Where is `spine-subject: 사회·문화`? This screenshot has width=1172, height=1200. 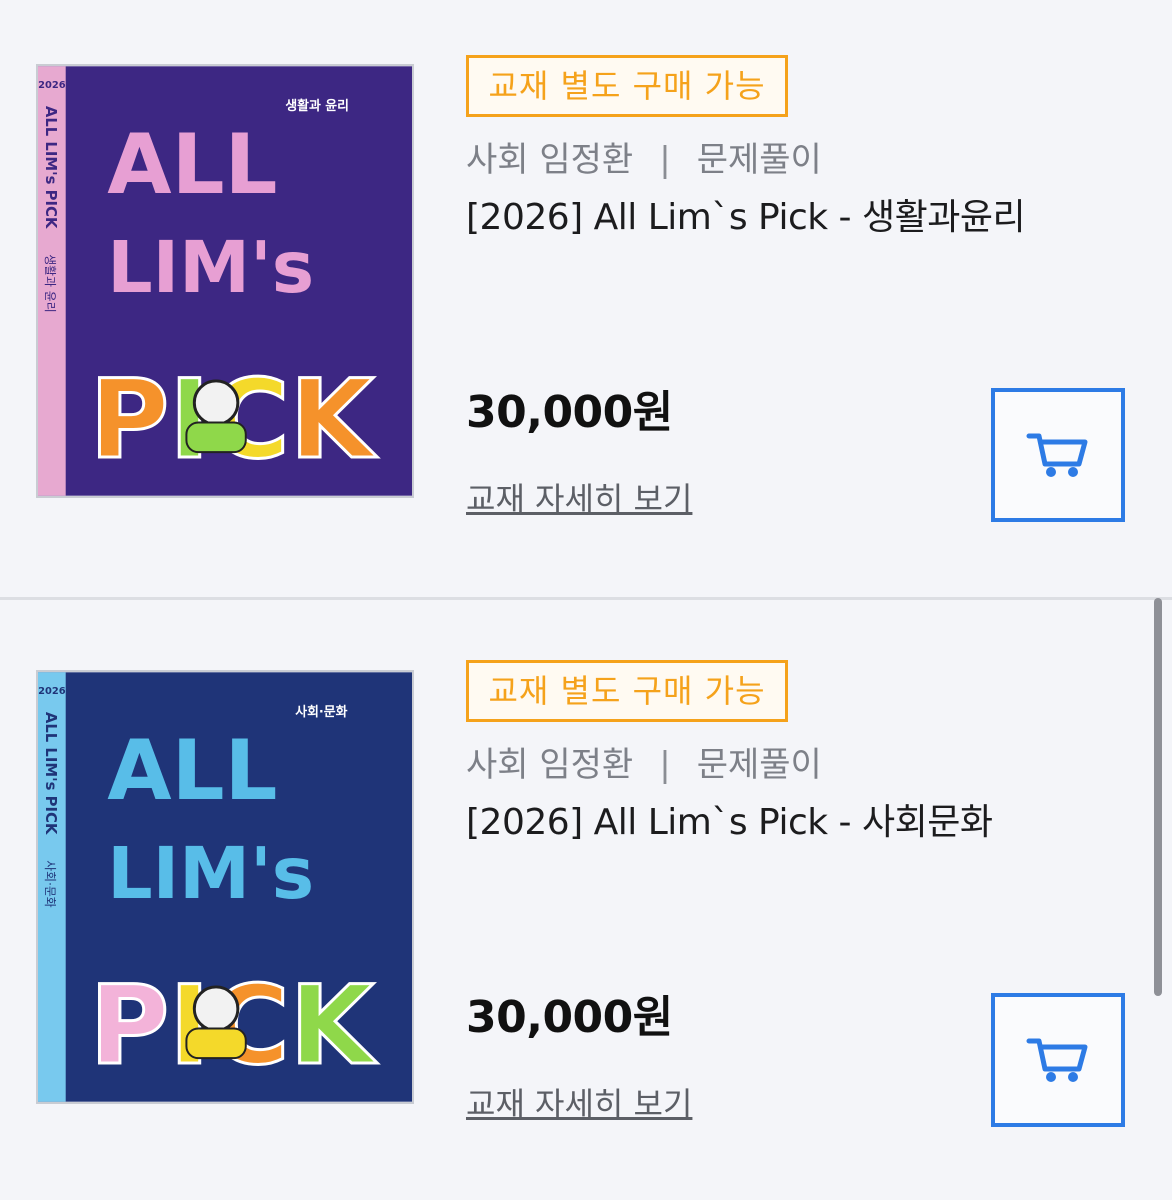
spine-subject: 사회·문화 is located at coordinates (50, 884).